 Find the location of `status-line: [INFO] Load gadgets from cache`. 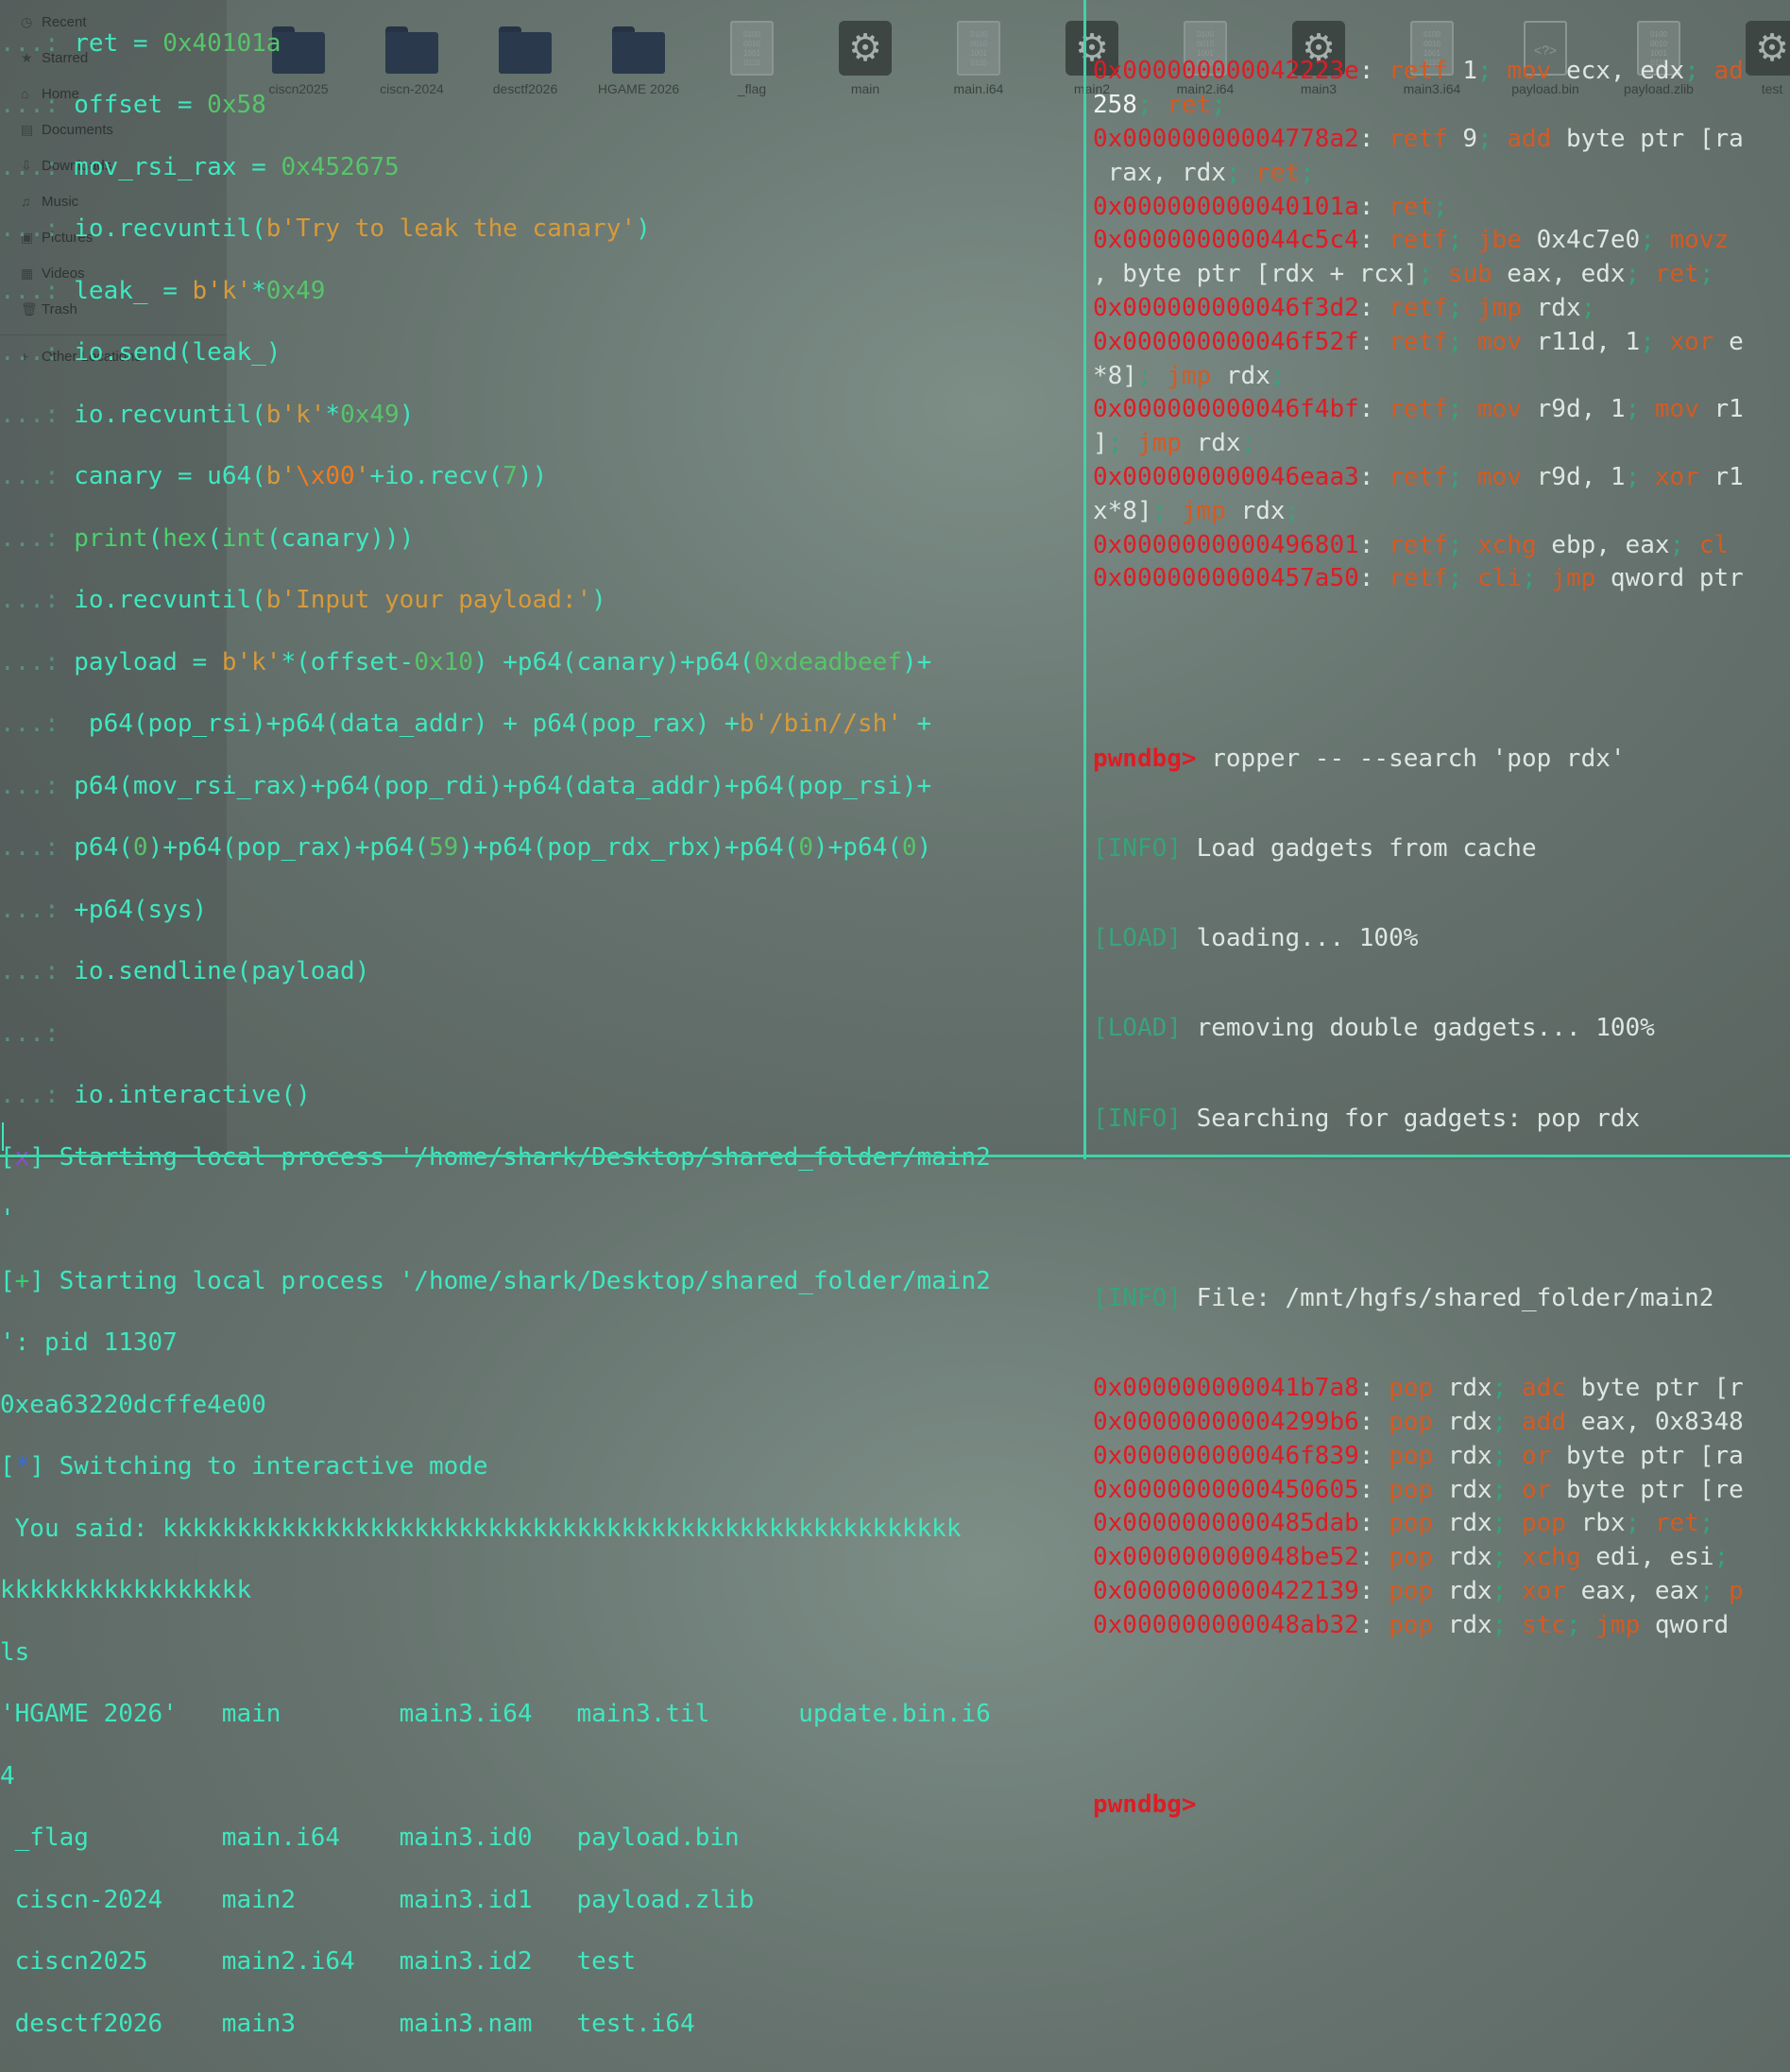

status-line: [INFO] Load gadgets from cache is located at coordinates (1315, 848).